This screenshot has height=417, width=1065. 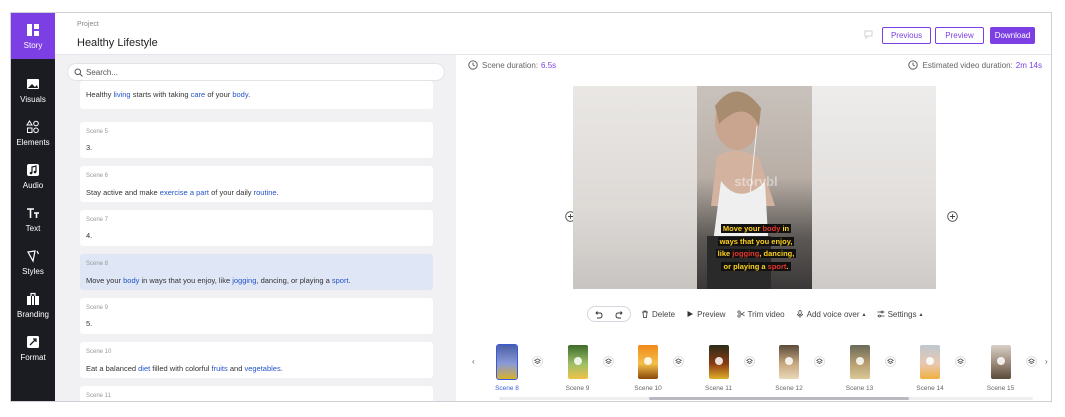 I want to click on caption-text: ., so click(x=787, y=266).